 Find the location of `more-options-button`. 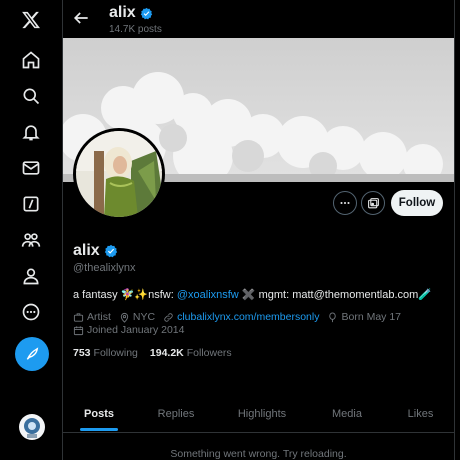

more-options-button is located at coordinates (345, 203).